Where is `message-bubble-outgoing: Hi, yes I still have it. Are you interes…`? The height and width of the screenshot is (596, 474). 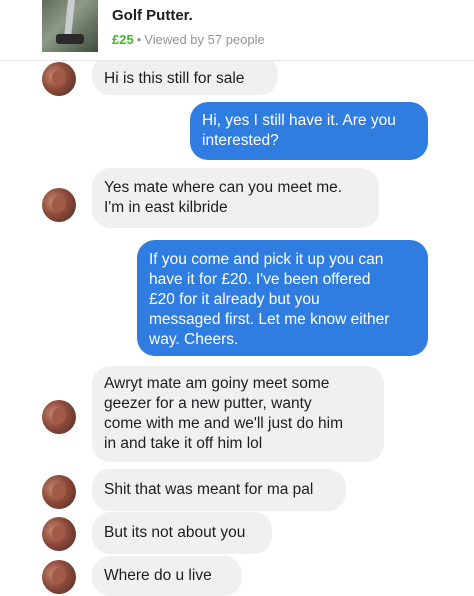
message-bubble-outgoing: Hi, yes I still have it. Are you interes… is located at coordinates (309, 131).